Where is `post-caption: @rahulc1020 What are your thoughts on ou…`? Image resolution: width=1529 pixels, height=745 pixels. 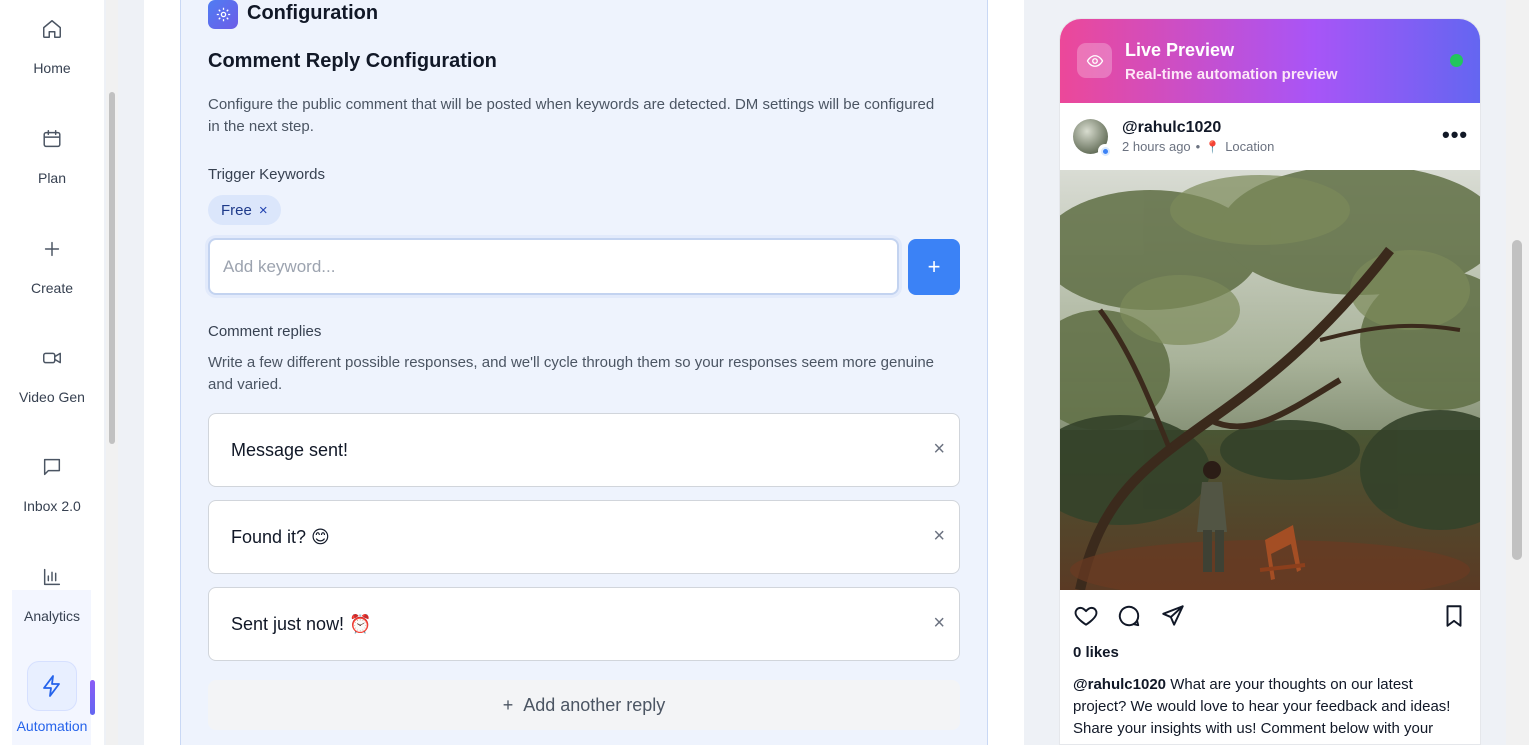
post-caption: @rahulc1020 What are your thoughts on ou… is located at coordinates (1271, 709).